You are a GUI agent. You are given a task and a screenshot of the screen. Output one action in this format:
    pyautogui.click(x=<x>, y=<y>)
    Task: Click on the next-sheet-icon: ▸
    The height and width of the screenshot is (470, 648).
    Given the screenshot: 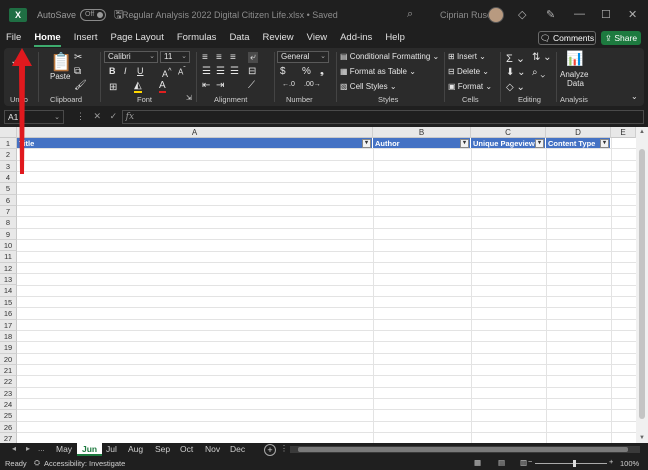 What is the action you would take?
    pyautogui.click(x=28, y=448)
    